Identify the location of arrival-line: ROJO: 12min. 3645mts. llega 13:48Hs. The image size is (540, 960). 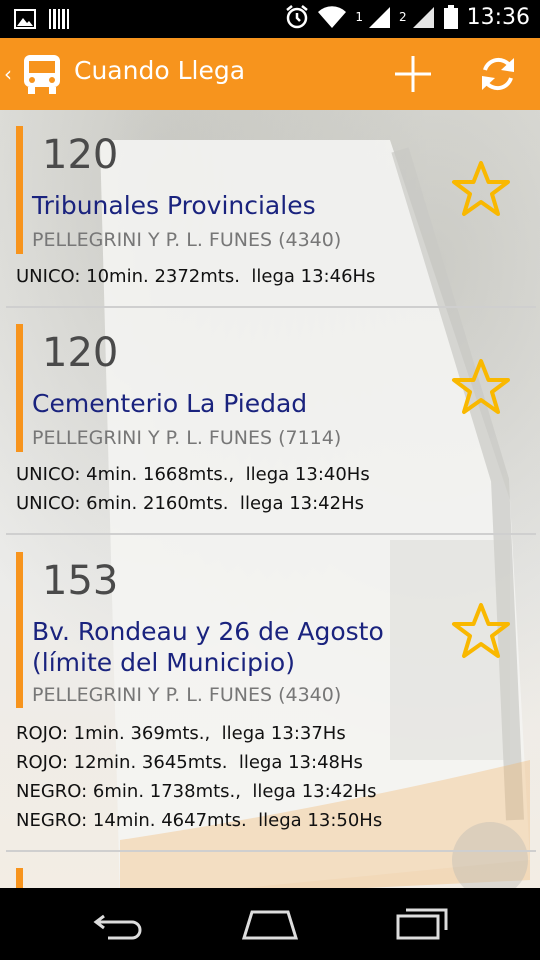
(189, 762).